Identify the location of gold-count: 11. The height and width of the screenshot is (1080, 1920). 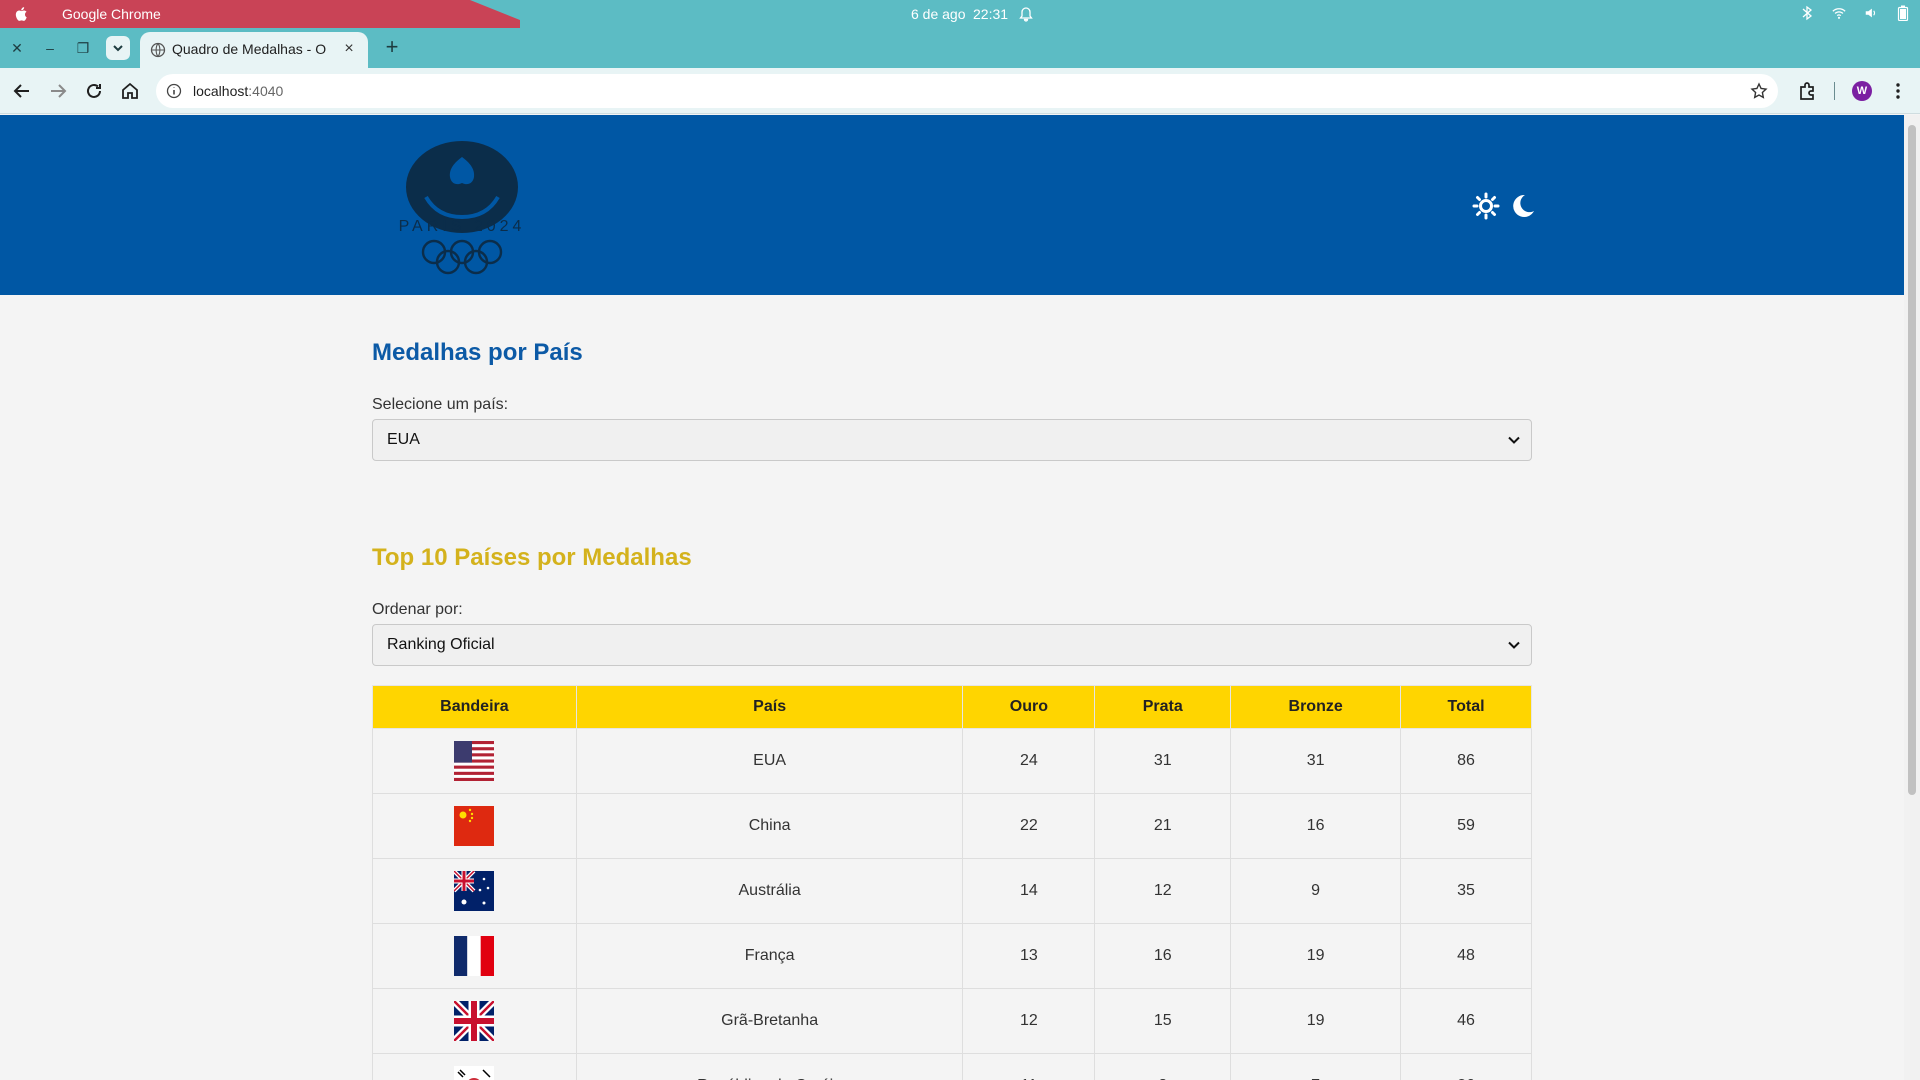
(1029, 1066).